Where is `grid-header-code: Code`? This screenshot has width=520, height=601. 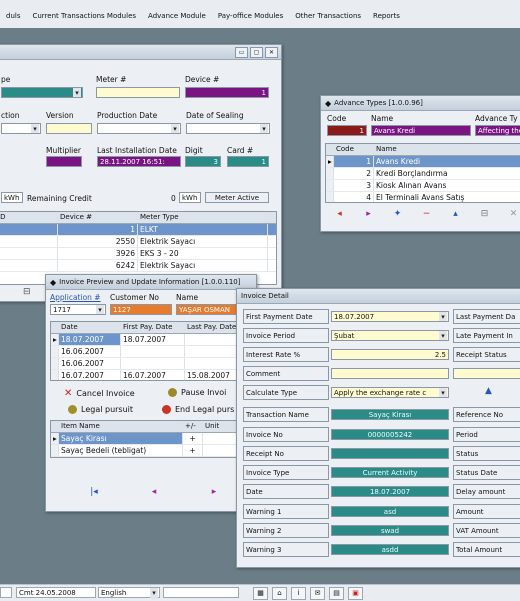
grid-header-code: Code is located at coordinates (354, 149).